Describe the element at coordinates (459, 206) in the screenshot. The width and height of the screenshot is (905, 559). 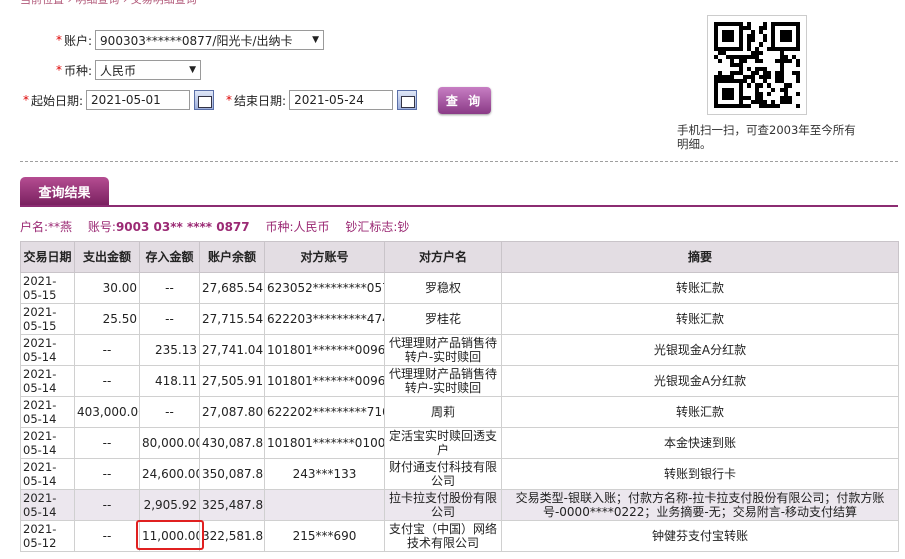
I see `tab-underline` at that location.